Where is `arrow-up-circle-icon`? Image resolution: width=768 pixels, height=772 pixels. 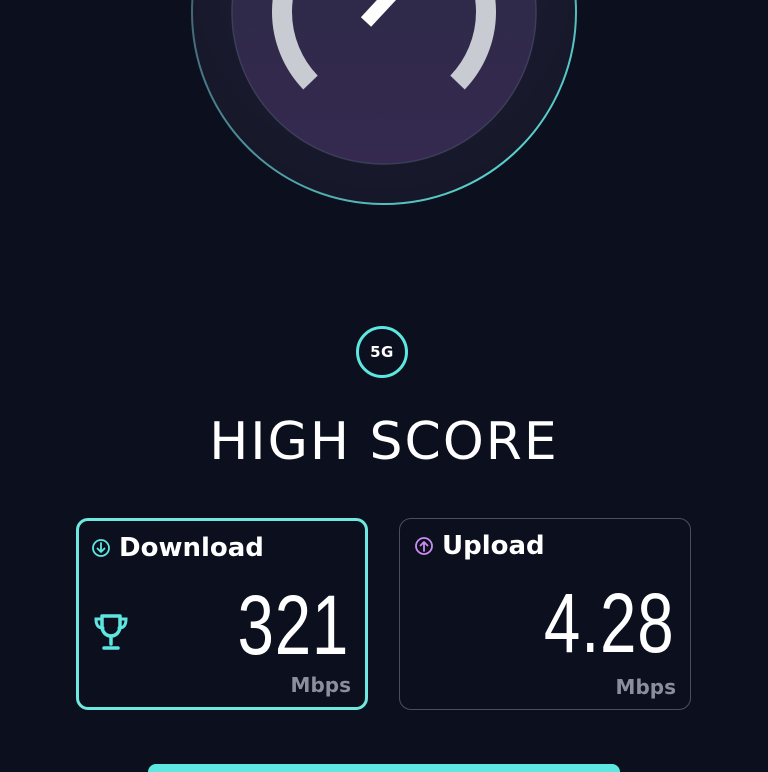
arrow-up-circle-icon is located at coordinates (424, 546).